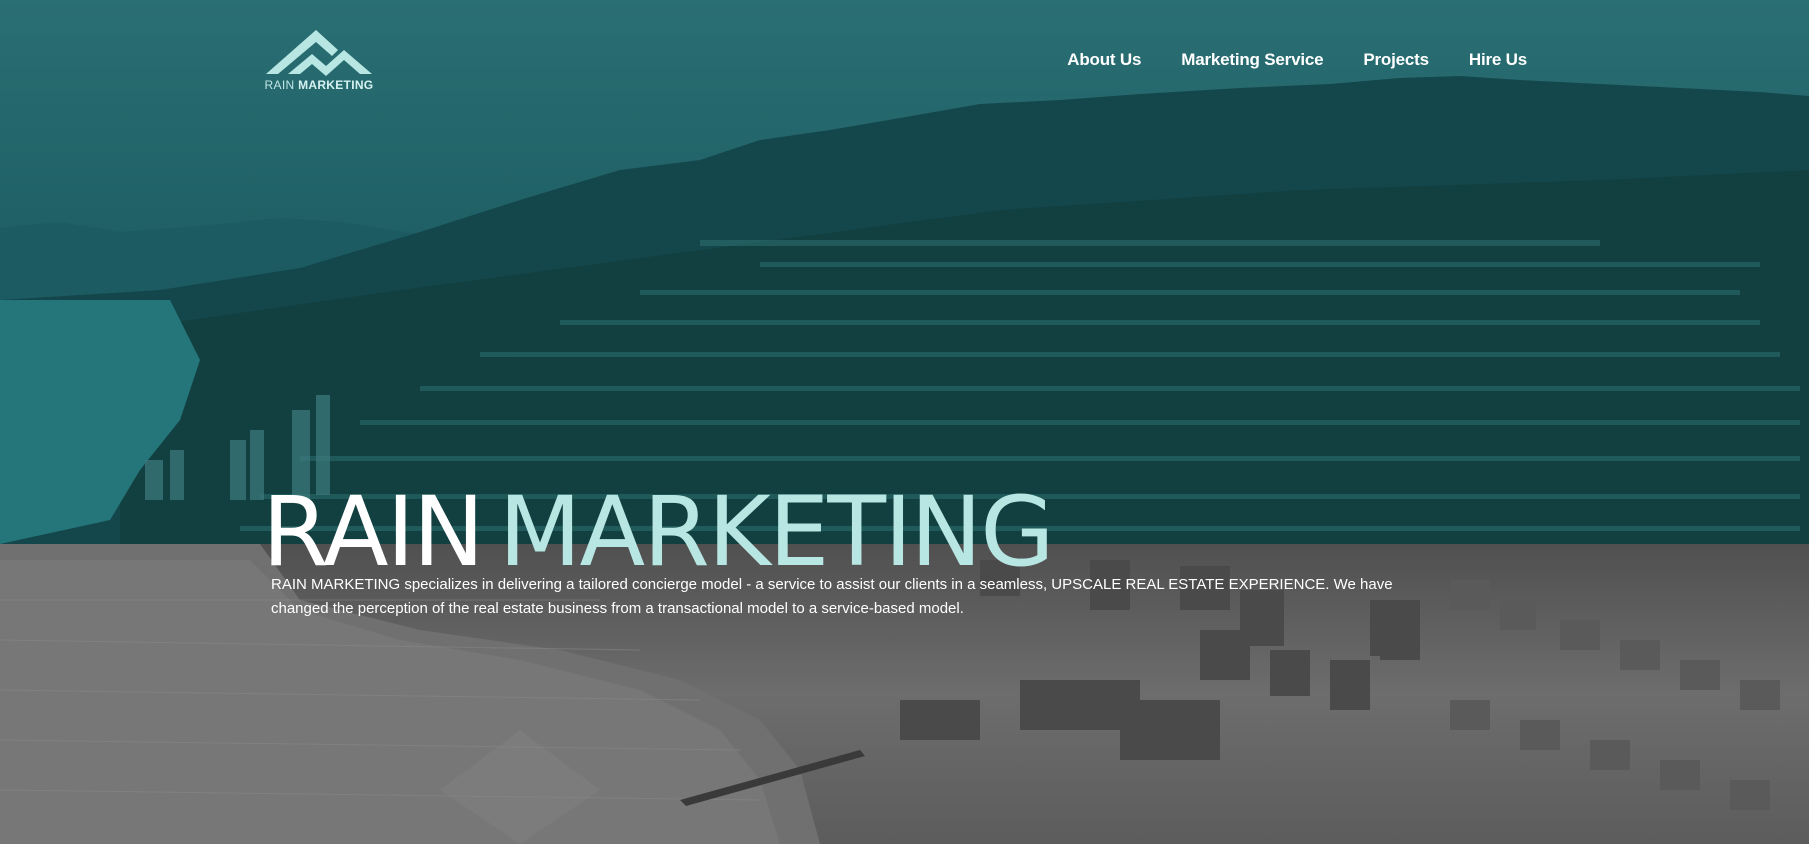 This screenshot has width=1809, height=844. What do you see at coordinates (1104, 60) in the screenshot?
I see `nav-item-about-us: About Us` at bounding box center [1104, 60].